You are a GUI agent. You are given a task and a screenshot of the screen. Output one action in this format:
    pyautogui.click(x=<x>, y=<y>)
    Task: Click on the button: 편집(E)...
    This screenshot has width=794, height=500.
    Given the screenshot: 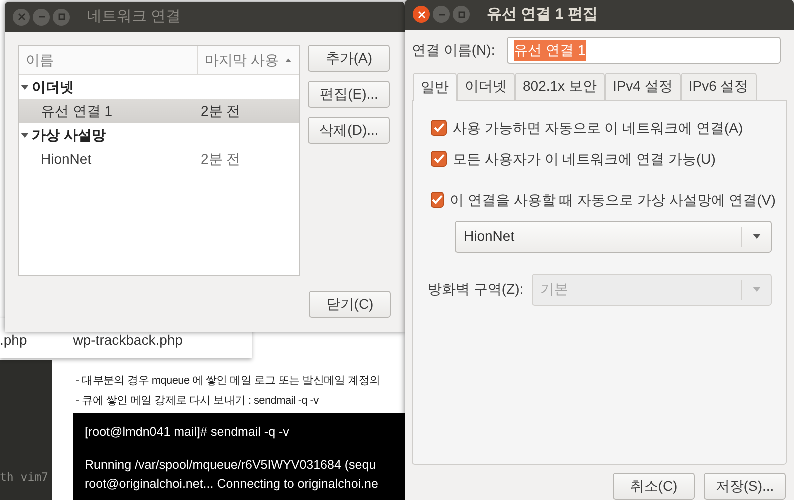 What is the action you would take?
    pyautogui.click(x=349, y=94)
    